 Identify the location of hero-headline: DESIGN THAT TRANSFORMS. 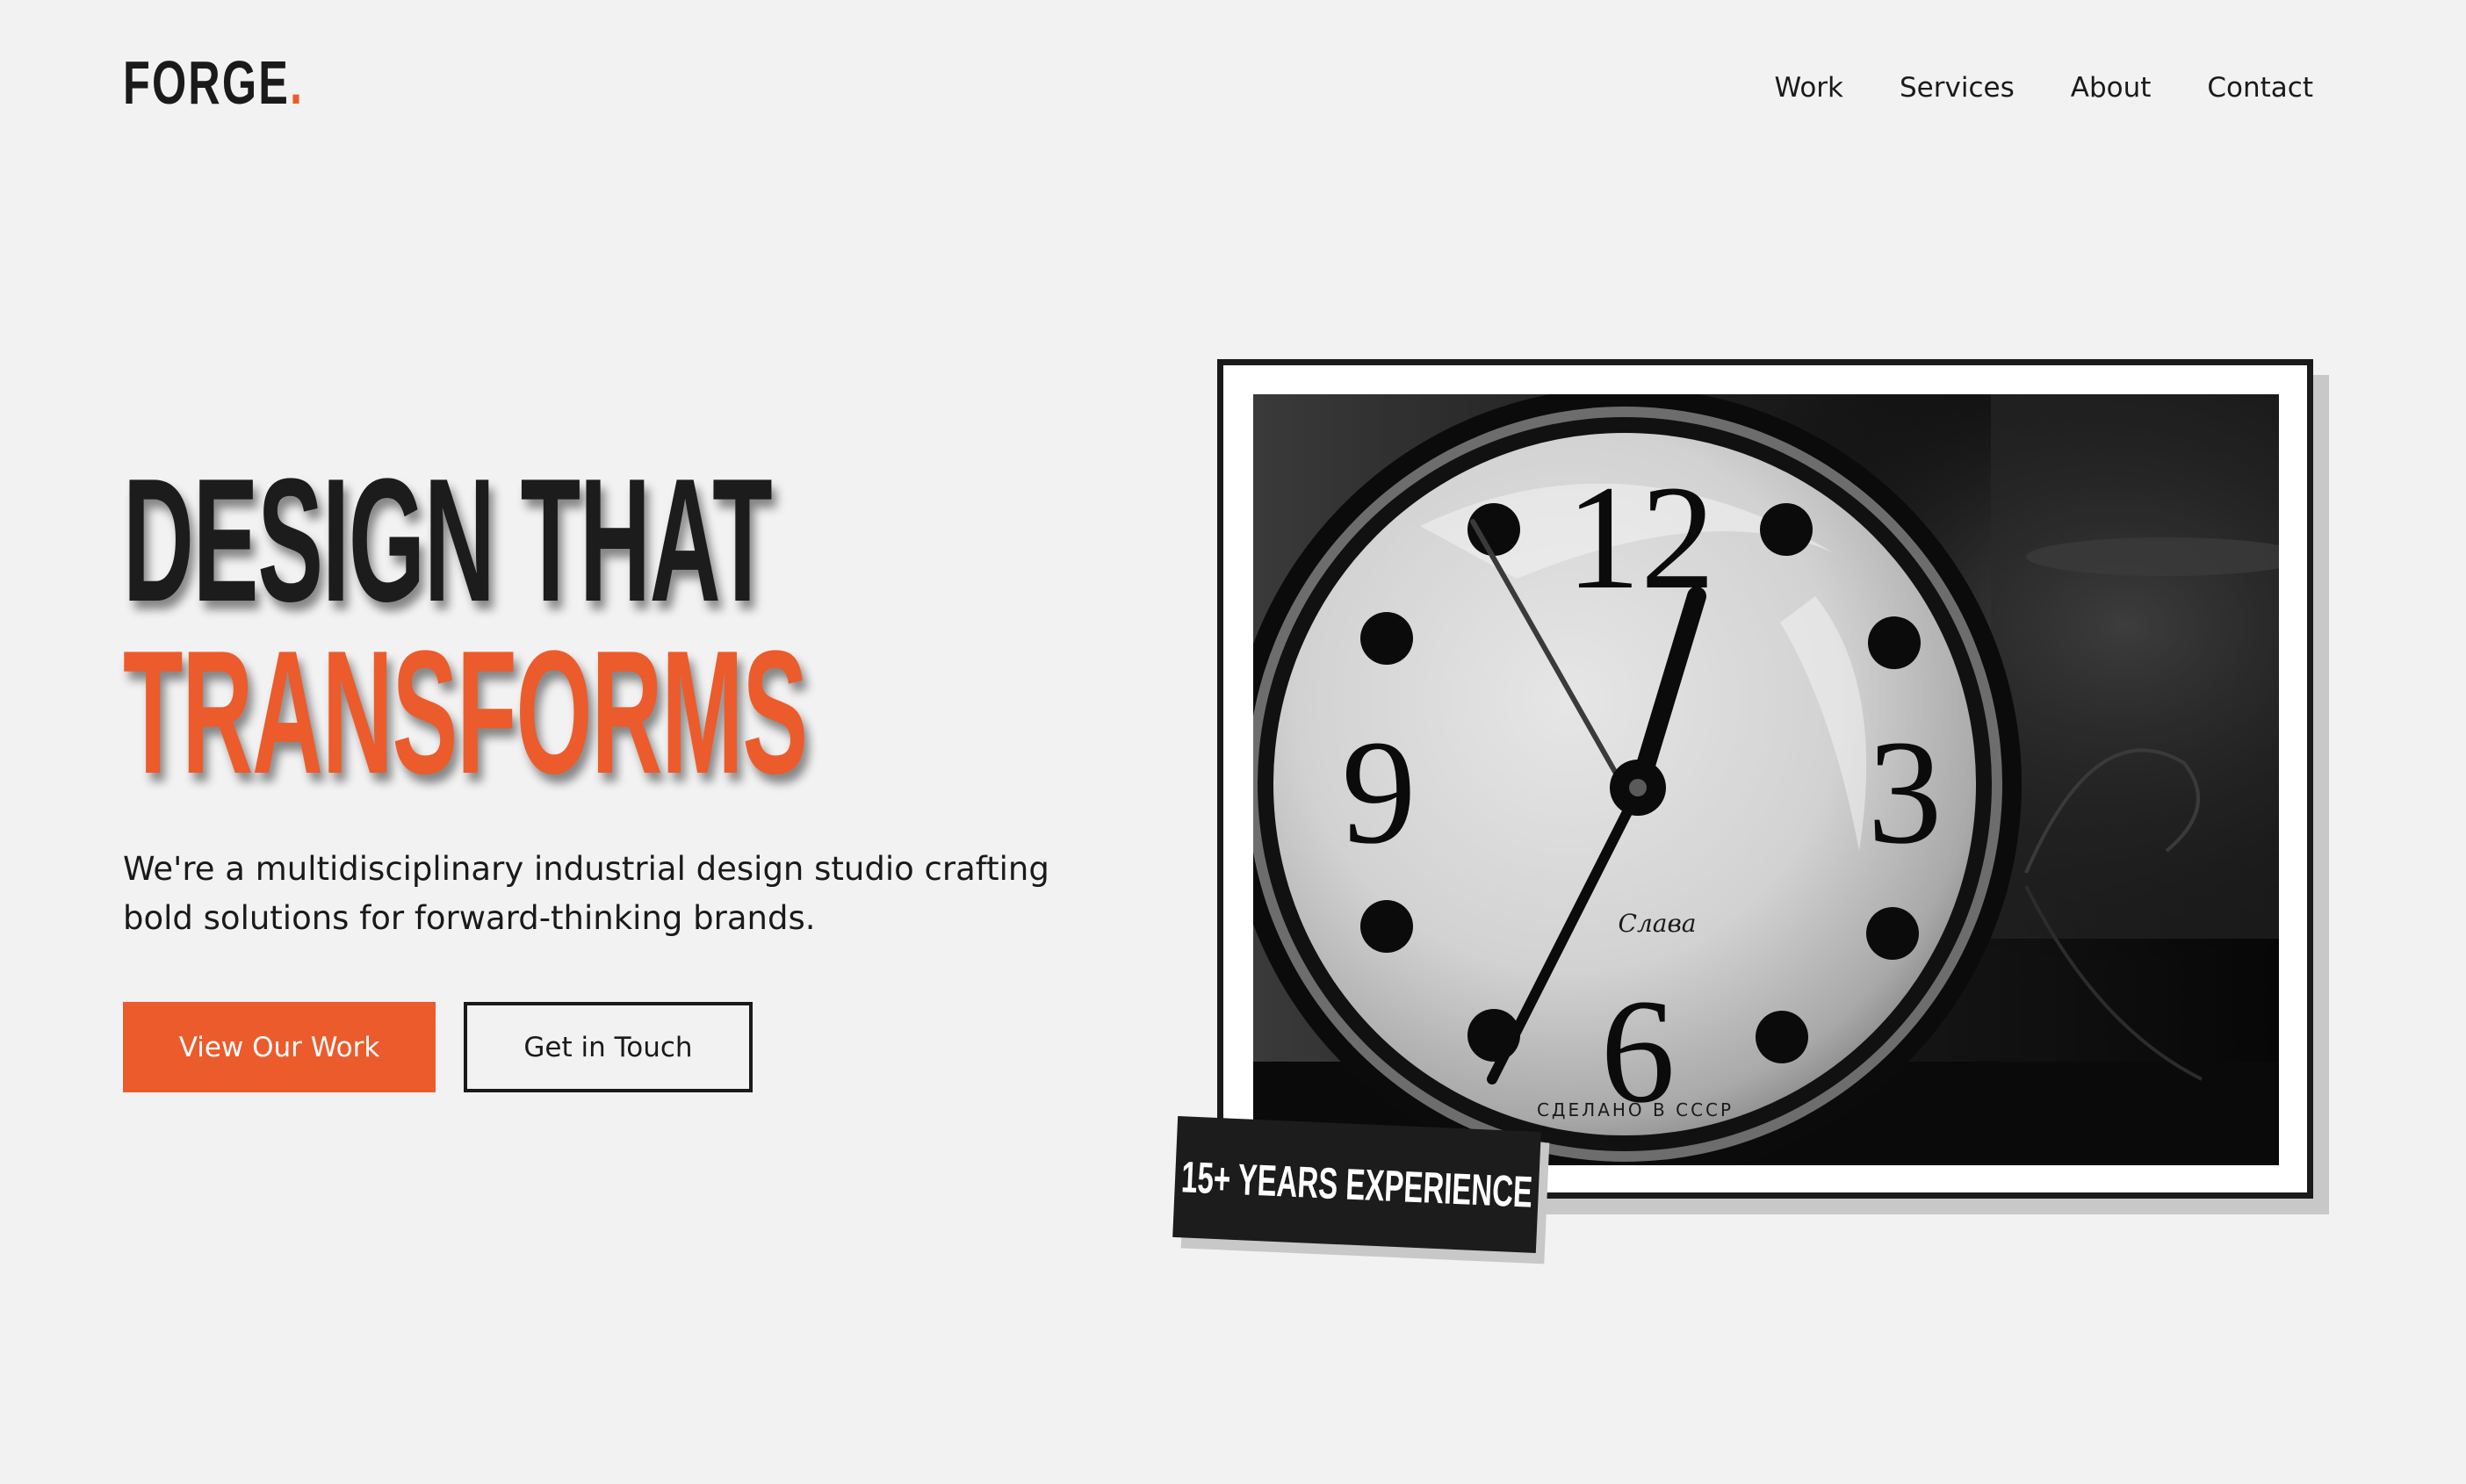
(465, 626).